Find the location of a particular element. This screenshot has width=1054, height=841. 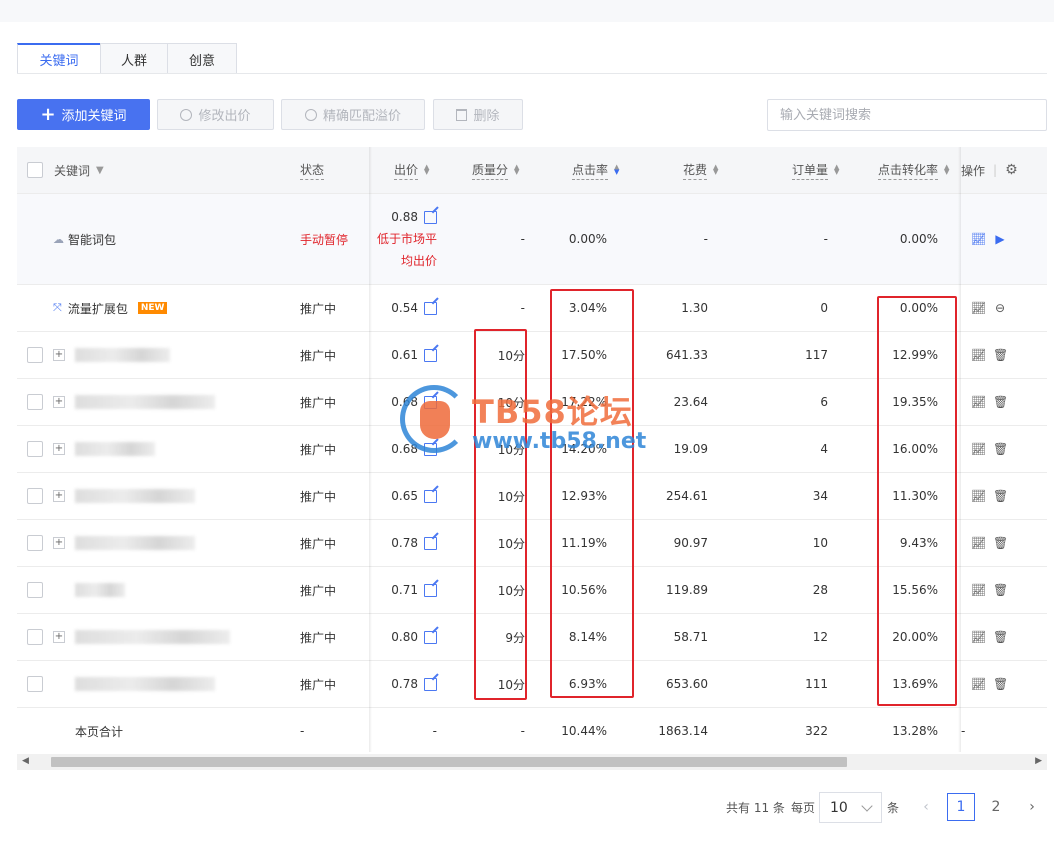

exact-match-premium-button: 精确匹配溢价 is located at coordinates (353, 114).